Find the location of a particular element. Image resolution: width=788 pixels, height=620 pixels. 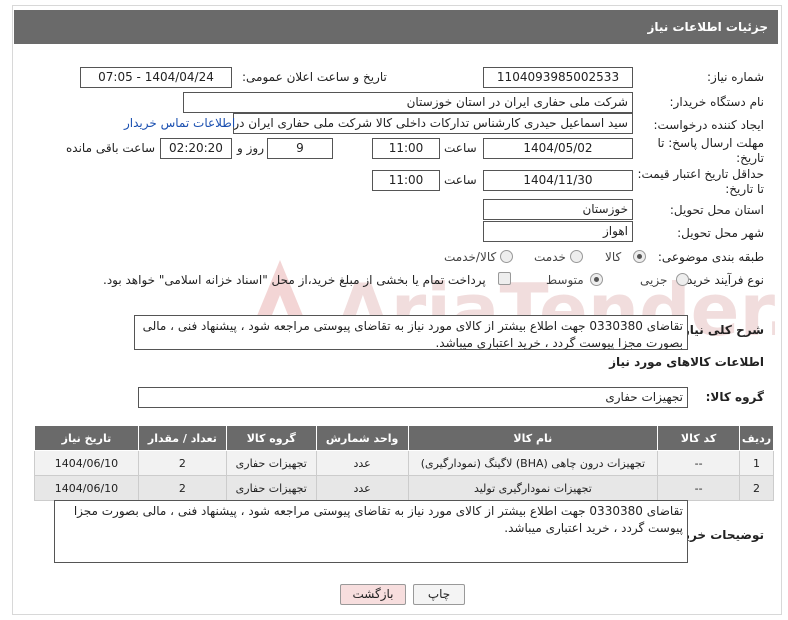

col-name: نام کالا is located at coordinates (533, 438).